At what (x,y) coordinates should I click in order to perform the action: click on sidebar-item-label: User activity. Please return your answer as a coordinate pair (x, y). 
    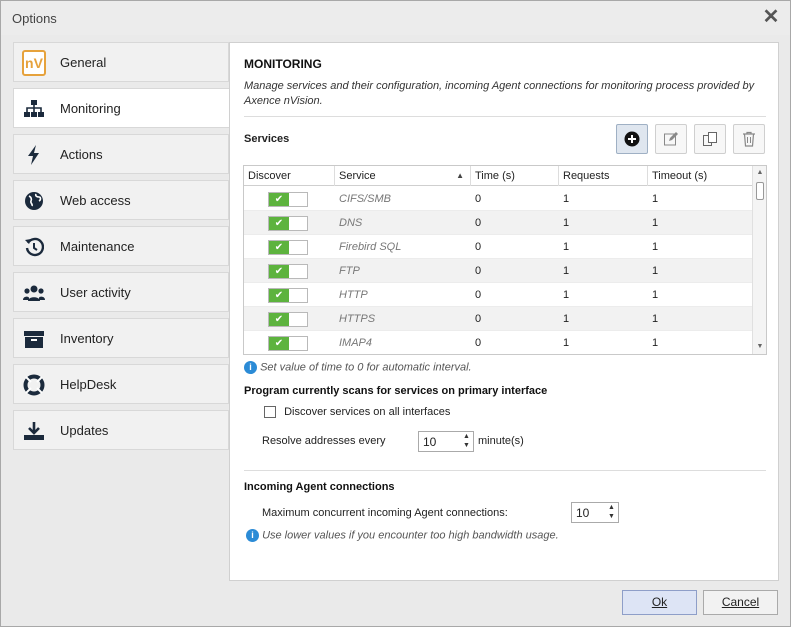
    Looking at the image, I should click on (95, 292).